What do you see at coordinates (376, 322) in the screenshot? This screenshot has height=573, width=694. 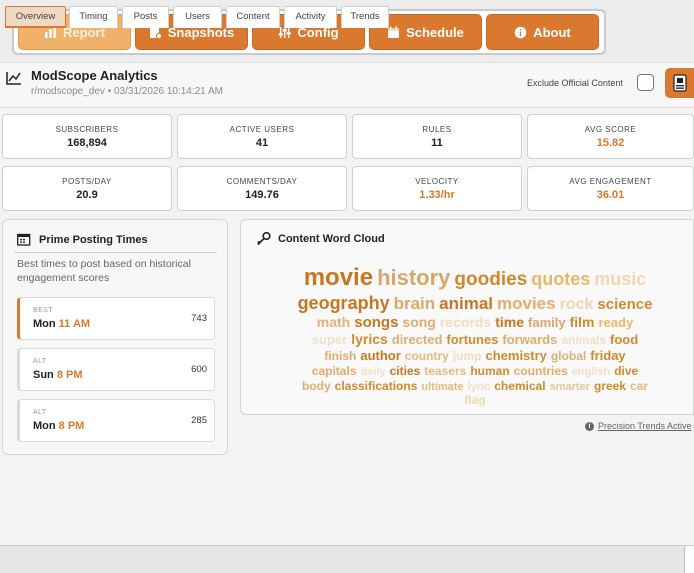 I see `cloud-word: songs` at bounding box center [376, 322].